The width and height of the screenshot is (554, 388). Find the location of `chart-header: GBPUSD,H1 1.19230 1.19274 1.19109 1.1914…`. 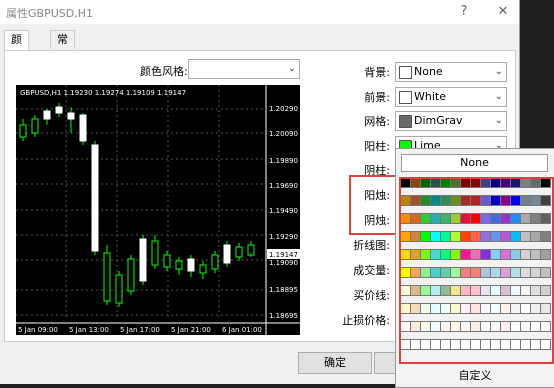

chart-header: GBPUSD,H1 1.19230 1.19274 1.19109 1.1914… is located at coordinates (103, 93).